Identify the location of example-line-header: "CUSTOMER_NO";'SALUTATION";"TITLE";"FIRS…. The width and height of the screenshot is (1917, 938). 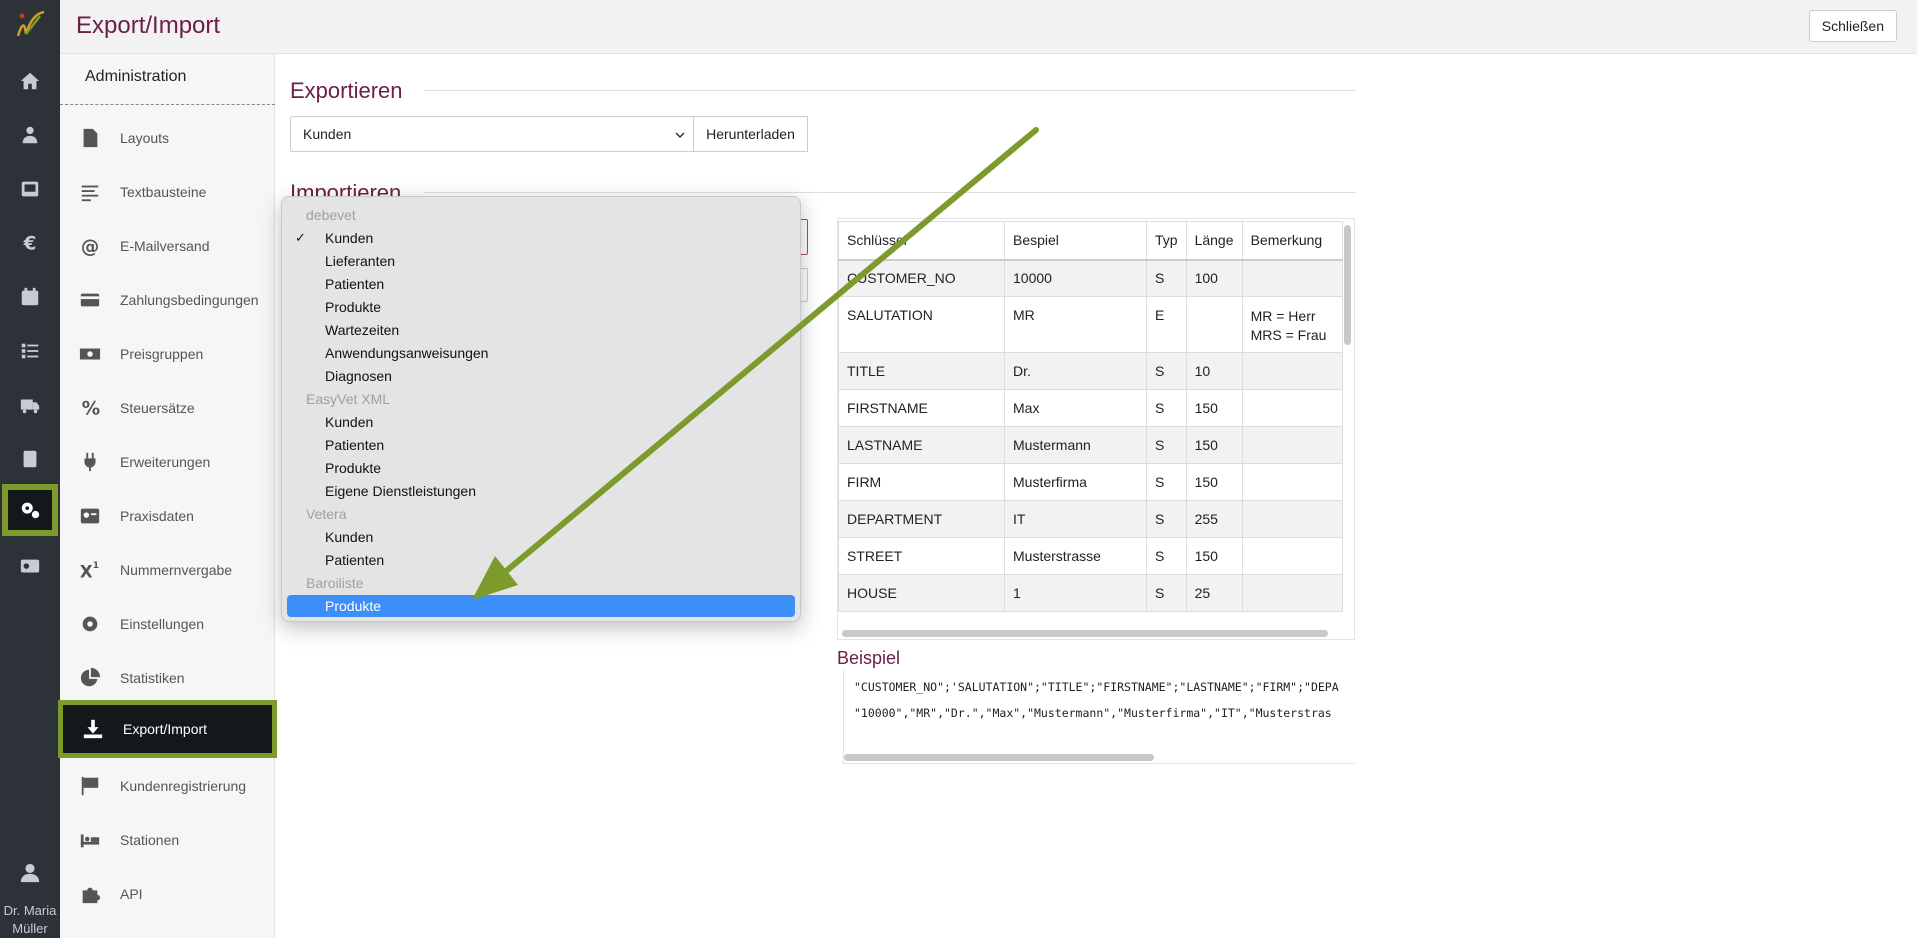
(1096, 687).